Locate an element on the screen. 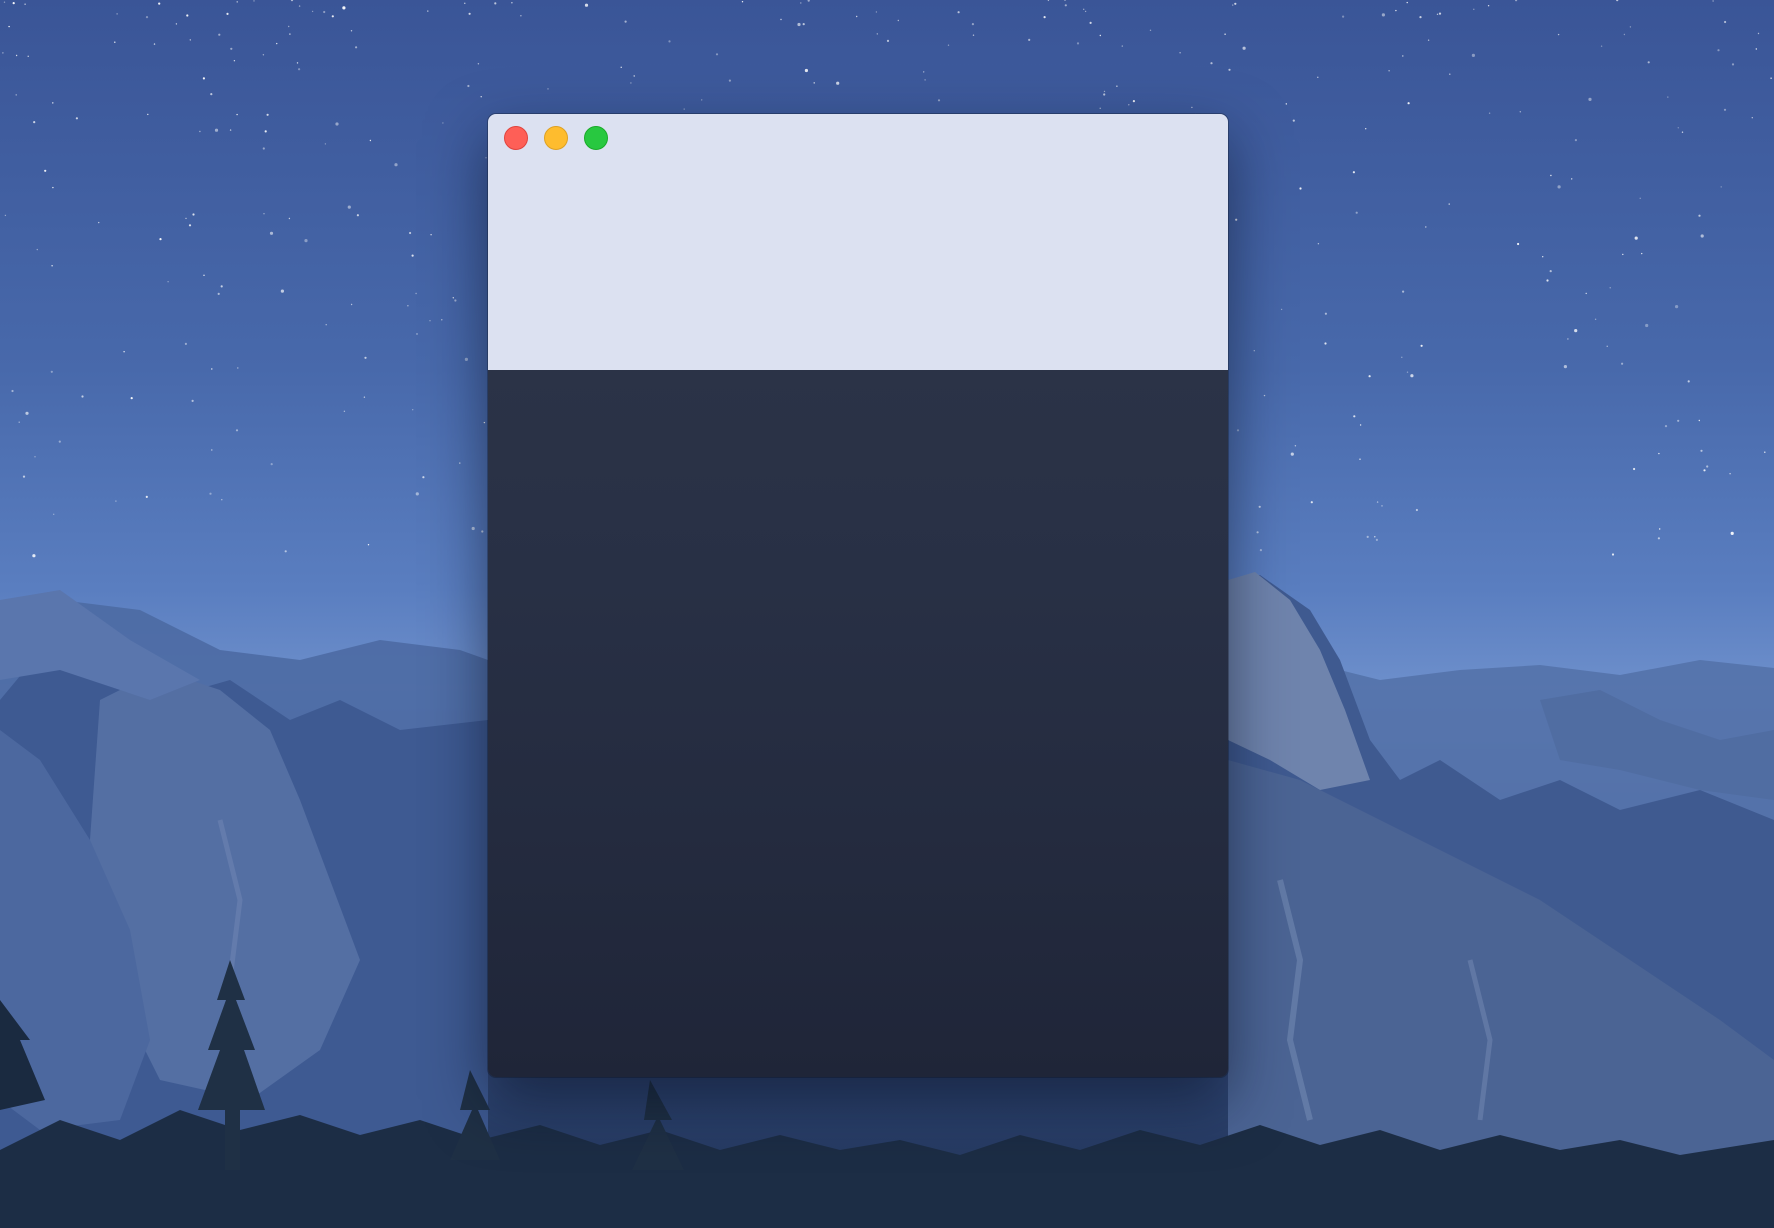 Image resolution: width=1774 pixels, height=1228 pixels. window-controls is located at coordinates (556, 138).